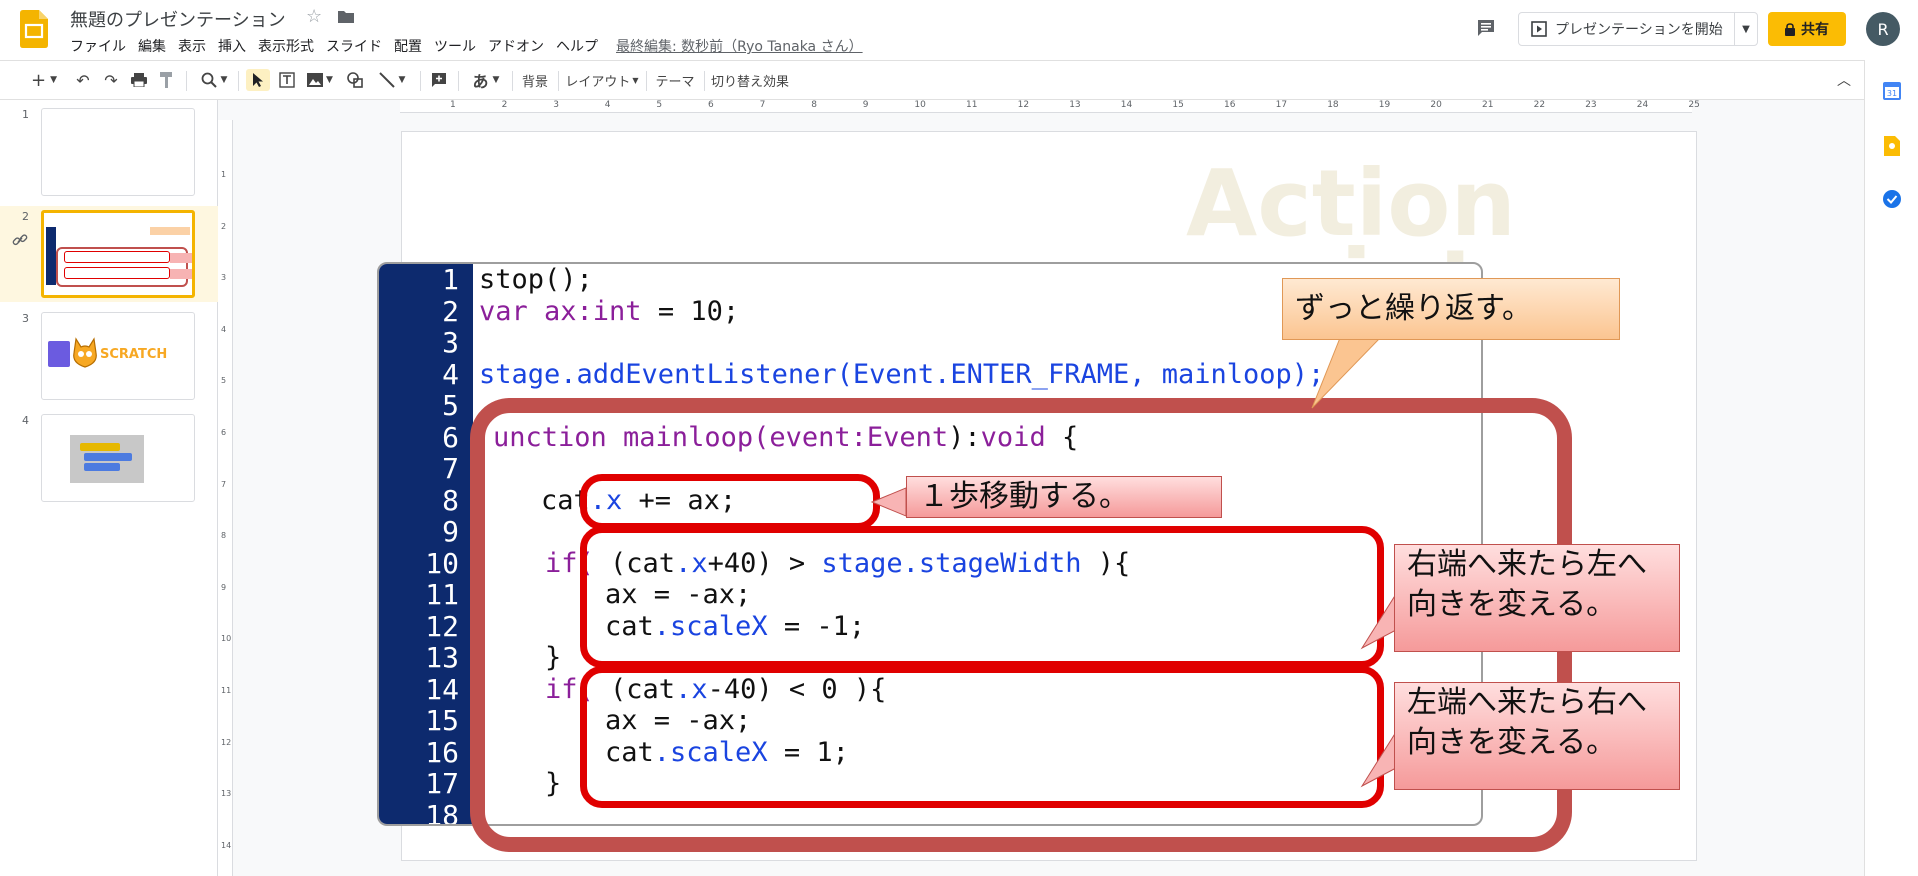  Describe the element at coordinates (1064, 497) in the screenshot. I see `step-callout: １歩移動する。` at that location.